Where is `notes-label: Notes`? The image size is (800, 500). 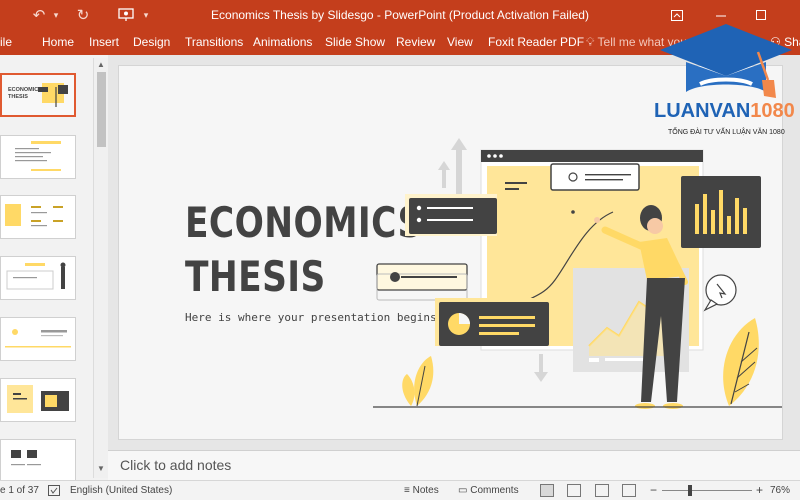 notes-label: Notes is located at coordinates (425, 490).